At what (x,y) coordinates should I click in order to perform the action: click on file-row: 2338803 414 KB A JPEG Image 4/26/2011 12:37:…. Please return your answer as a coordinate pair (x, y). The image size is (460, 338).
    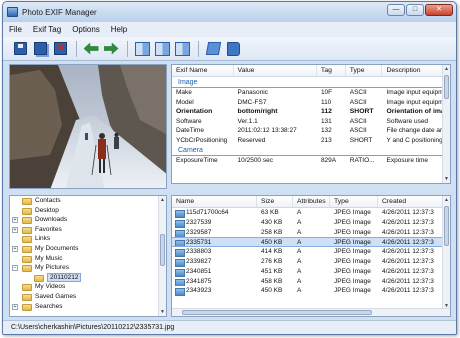
    Looking at the image, I should click on (311, 252).